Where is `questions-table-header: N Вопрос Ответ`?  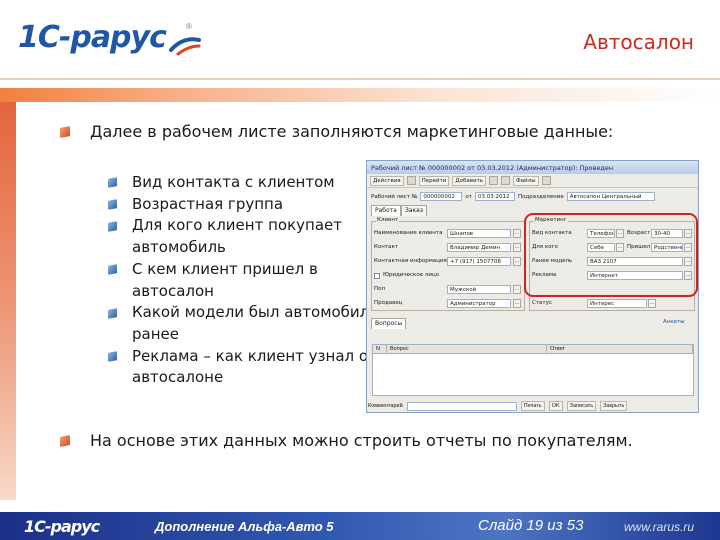 questions-table-header: N Вопрос Ответ is located at coordinates (533, 349).